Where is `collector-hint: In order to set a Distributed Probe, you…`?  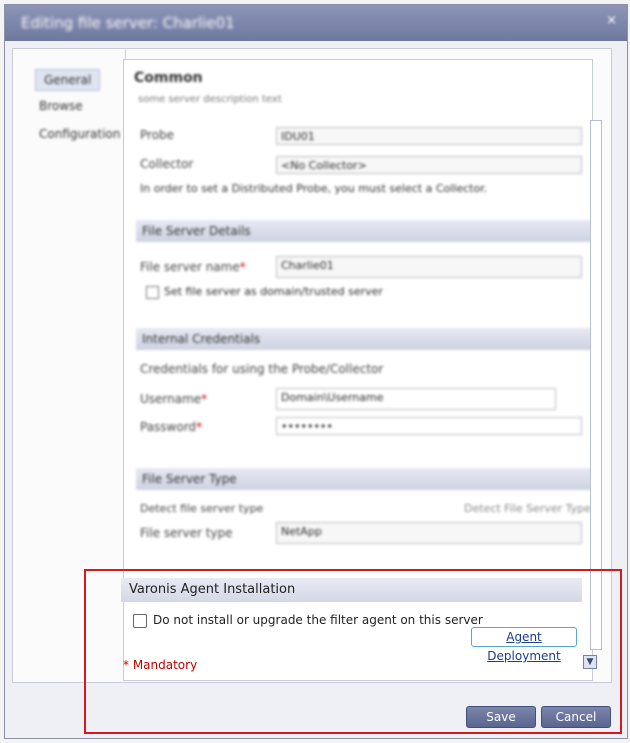
collector-hint: In order to set a Distributed Probe, you… is located at coordinates (314, 188).